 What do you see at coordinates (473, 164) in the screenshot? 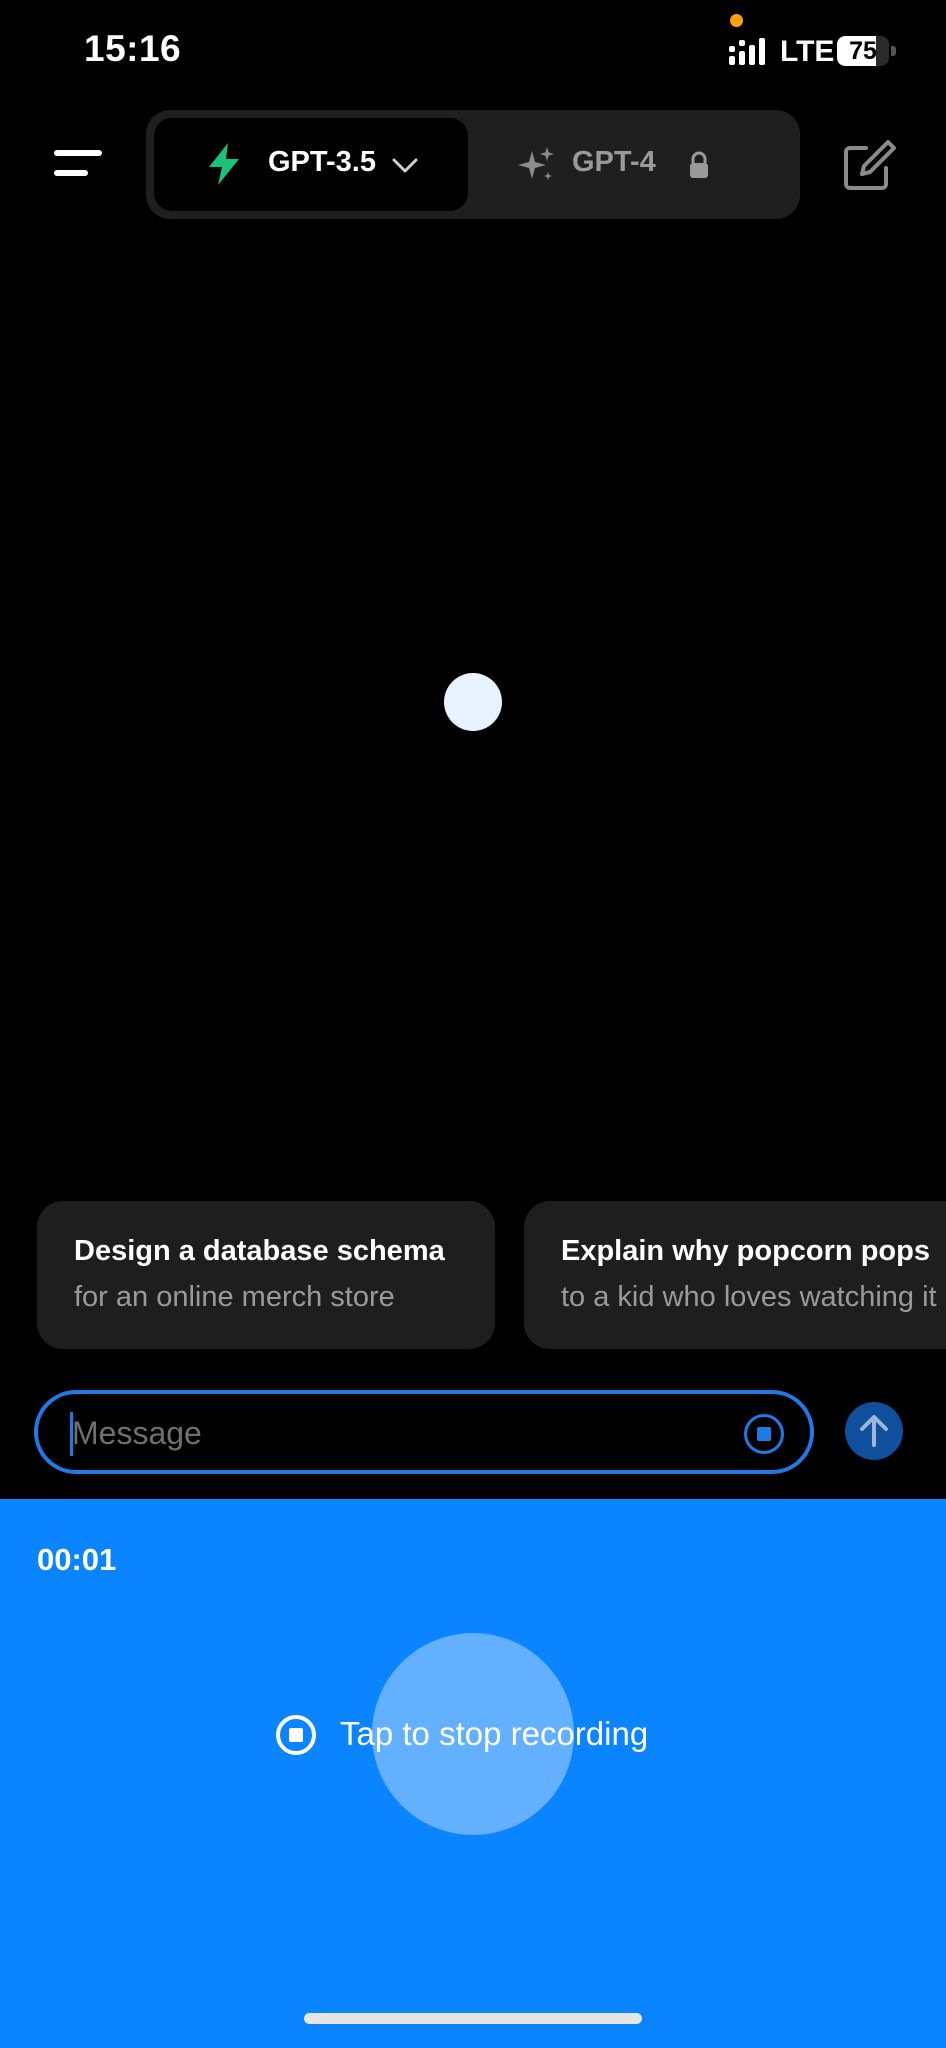
I see `model-switcher: GPT-3.5 GPT-4` at bounding box center [473, 164].